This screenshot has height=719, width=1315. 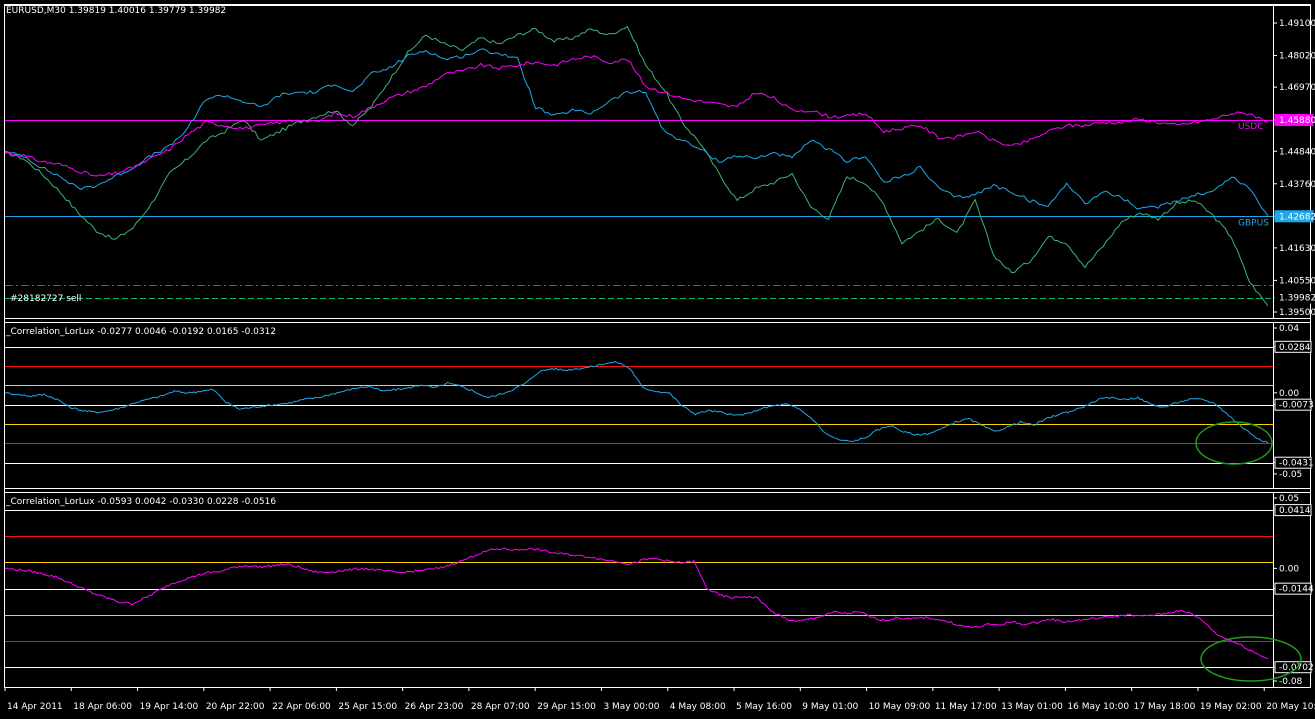 I want to click on x-axis-label: 13 May 01:00, so click(x=1032, y=707).